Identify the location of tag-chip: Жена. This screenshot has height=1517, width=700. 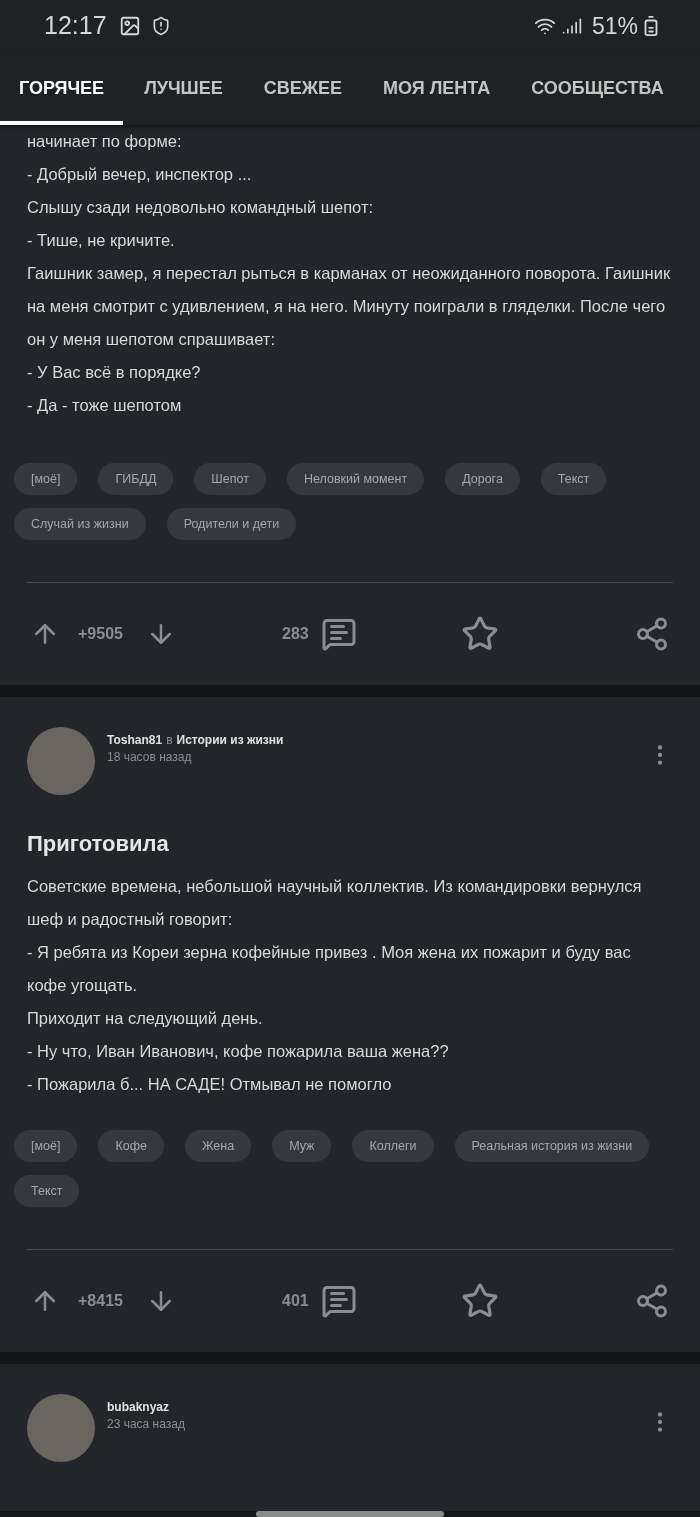
(218, 1146).